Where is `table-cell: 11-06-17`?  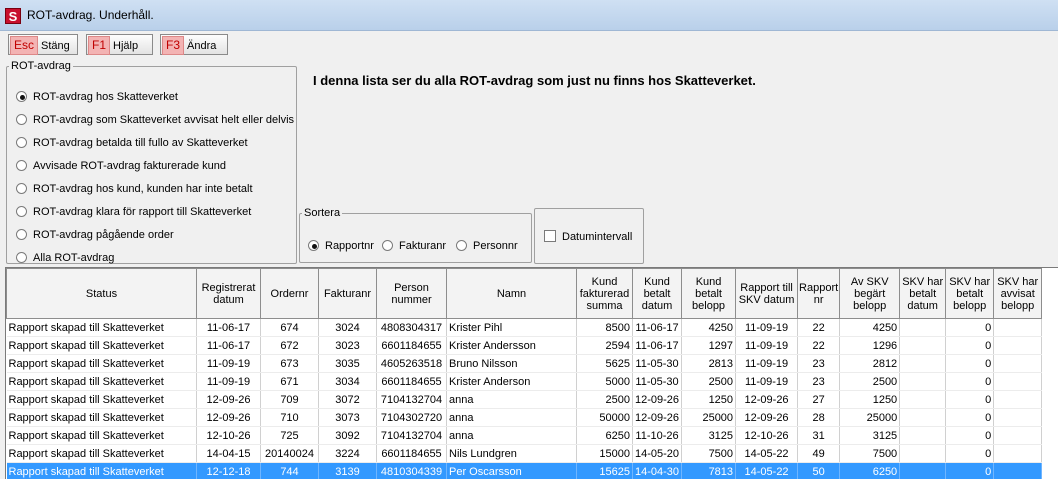
table-cell: 11-06-17 is located at coordinates (228, 327).